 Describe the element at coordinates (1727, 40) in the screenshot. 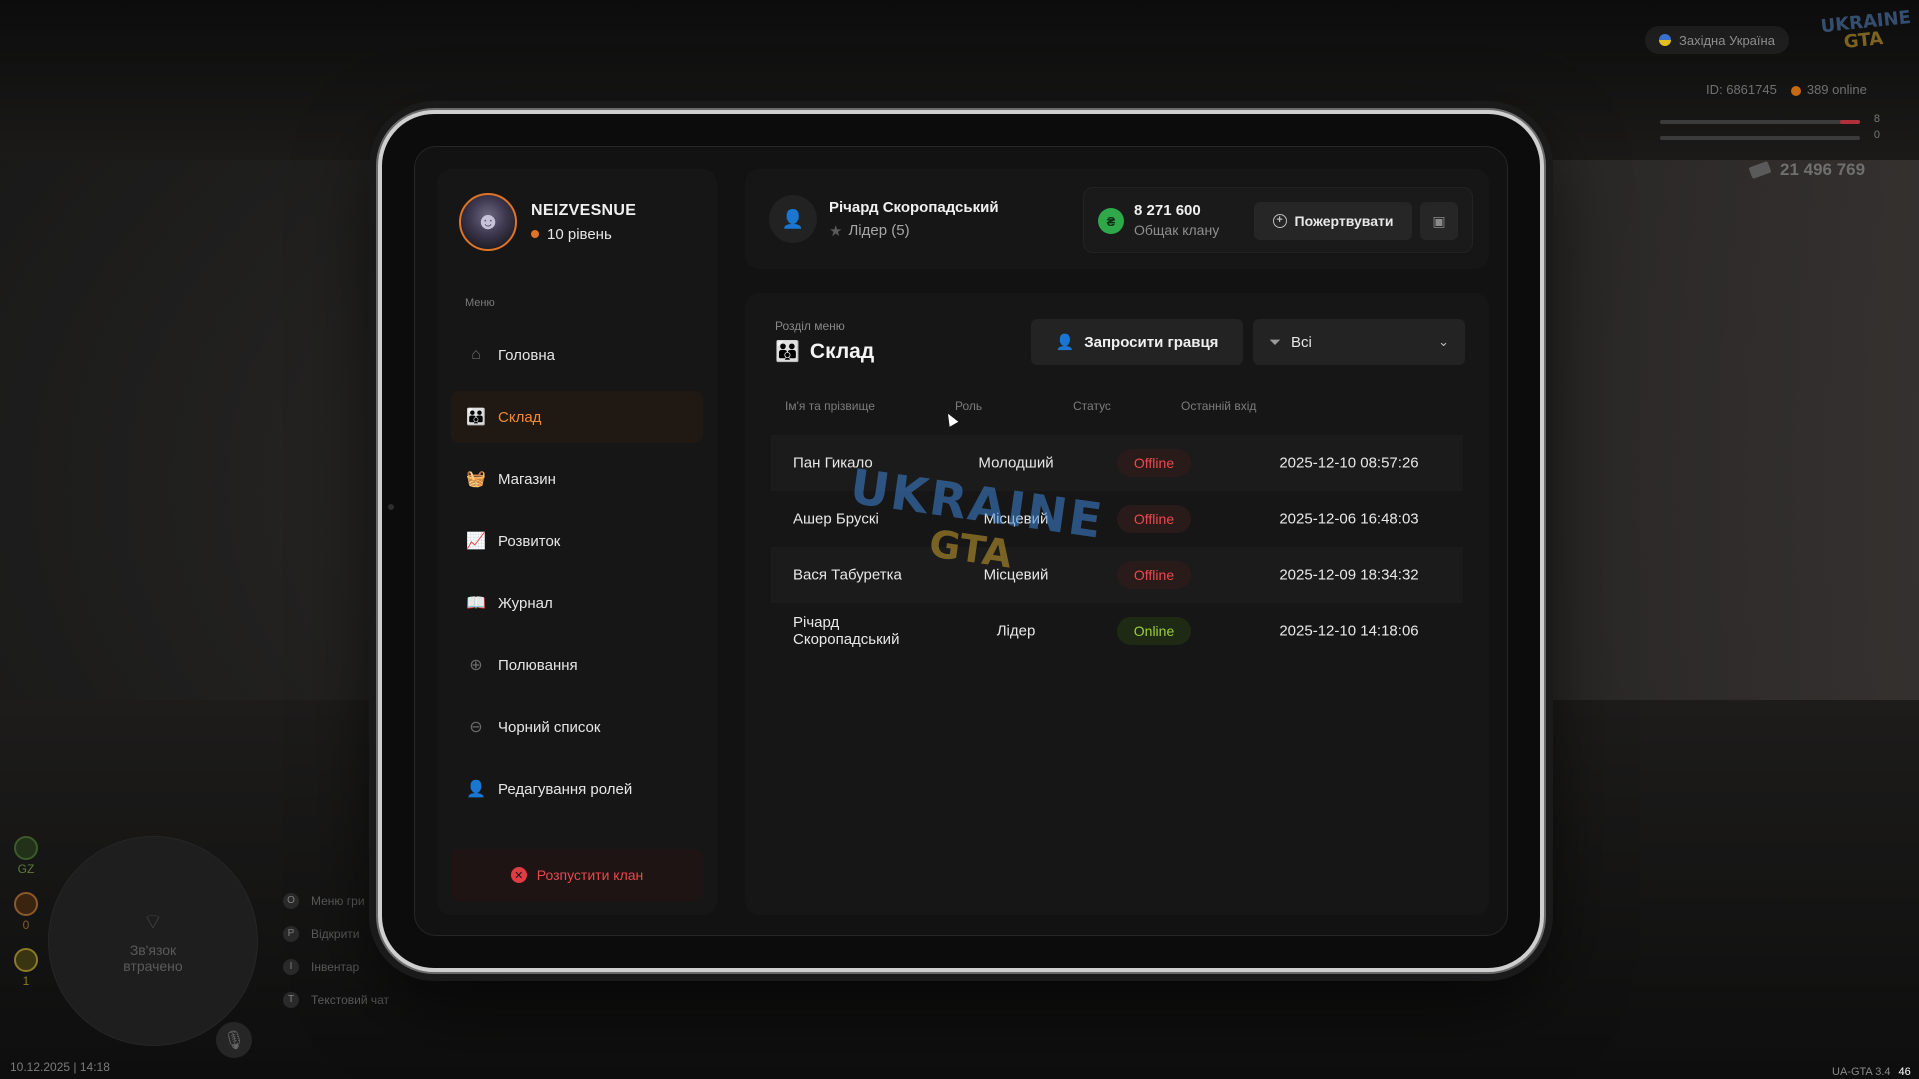

I see `hud-region-label: Західна Україна` at that location.